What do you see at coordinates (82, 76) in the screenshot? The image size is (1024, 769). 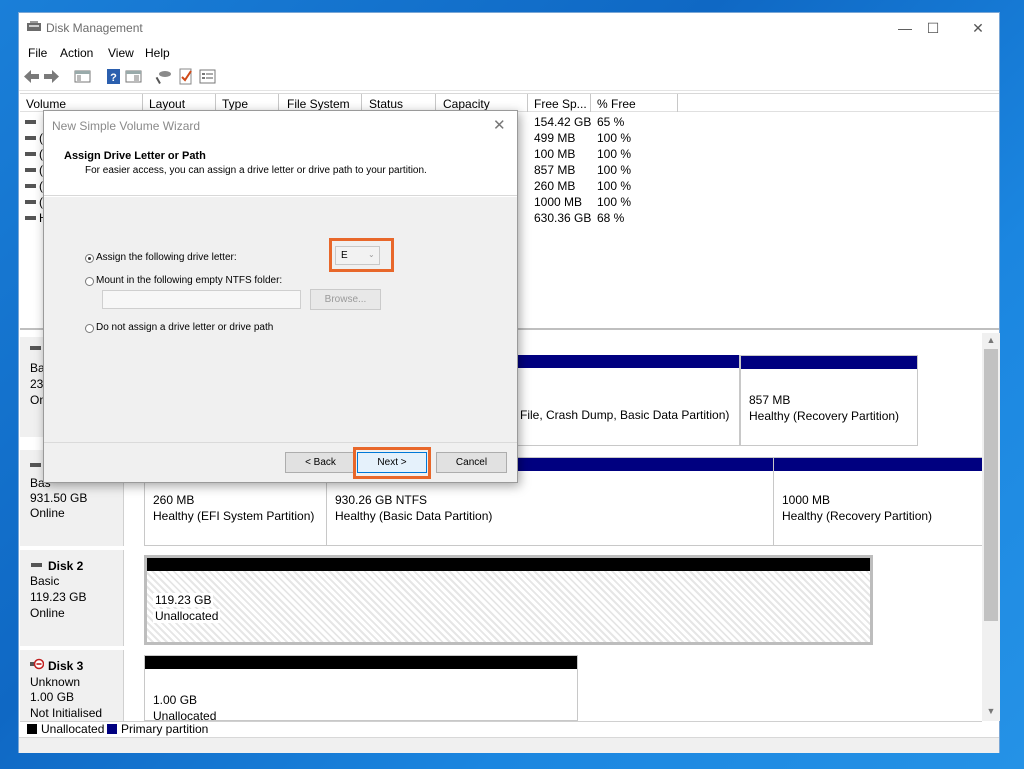 I see `show-hide-tree-icon` at bounding box center [82, 76].